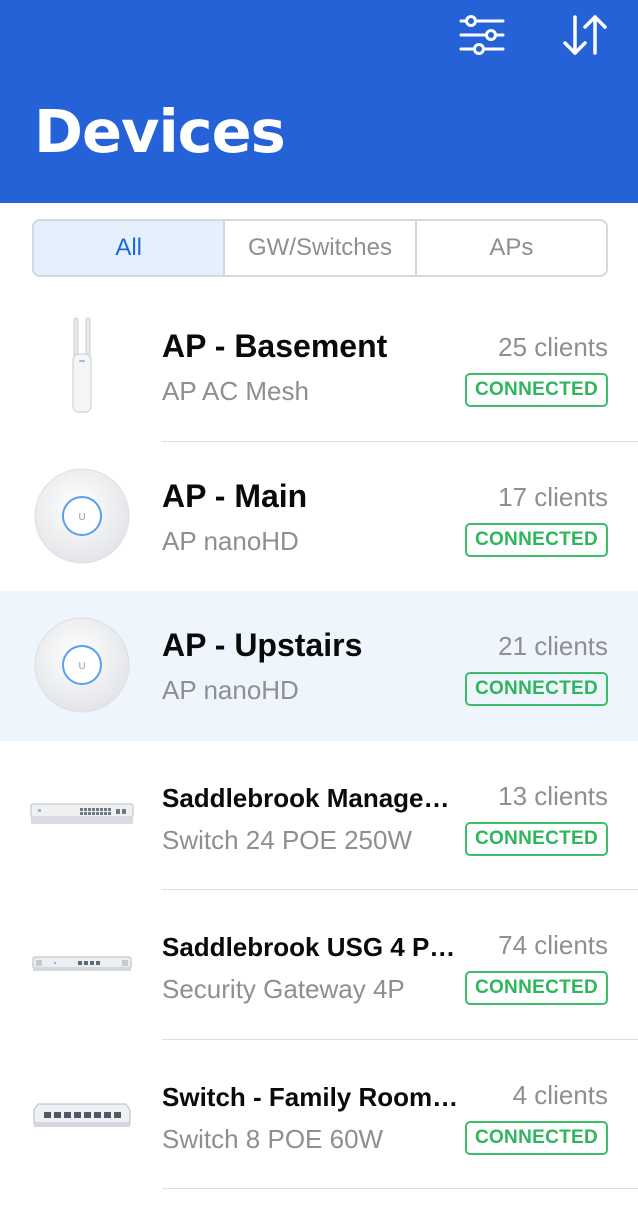  Describe the element at coordinates (585, 35) in the screenshot. I see `sort-arrows-icon` at that location.